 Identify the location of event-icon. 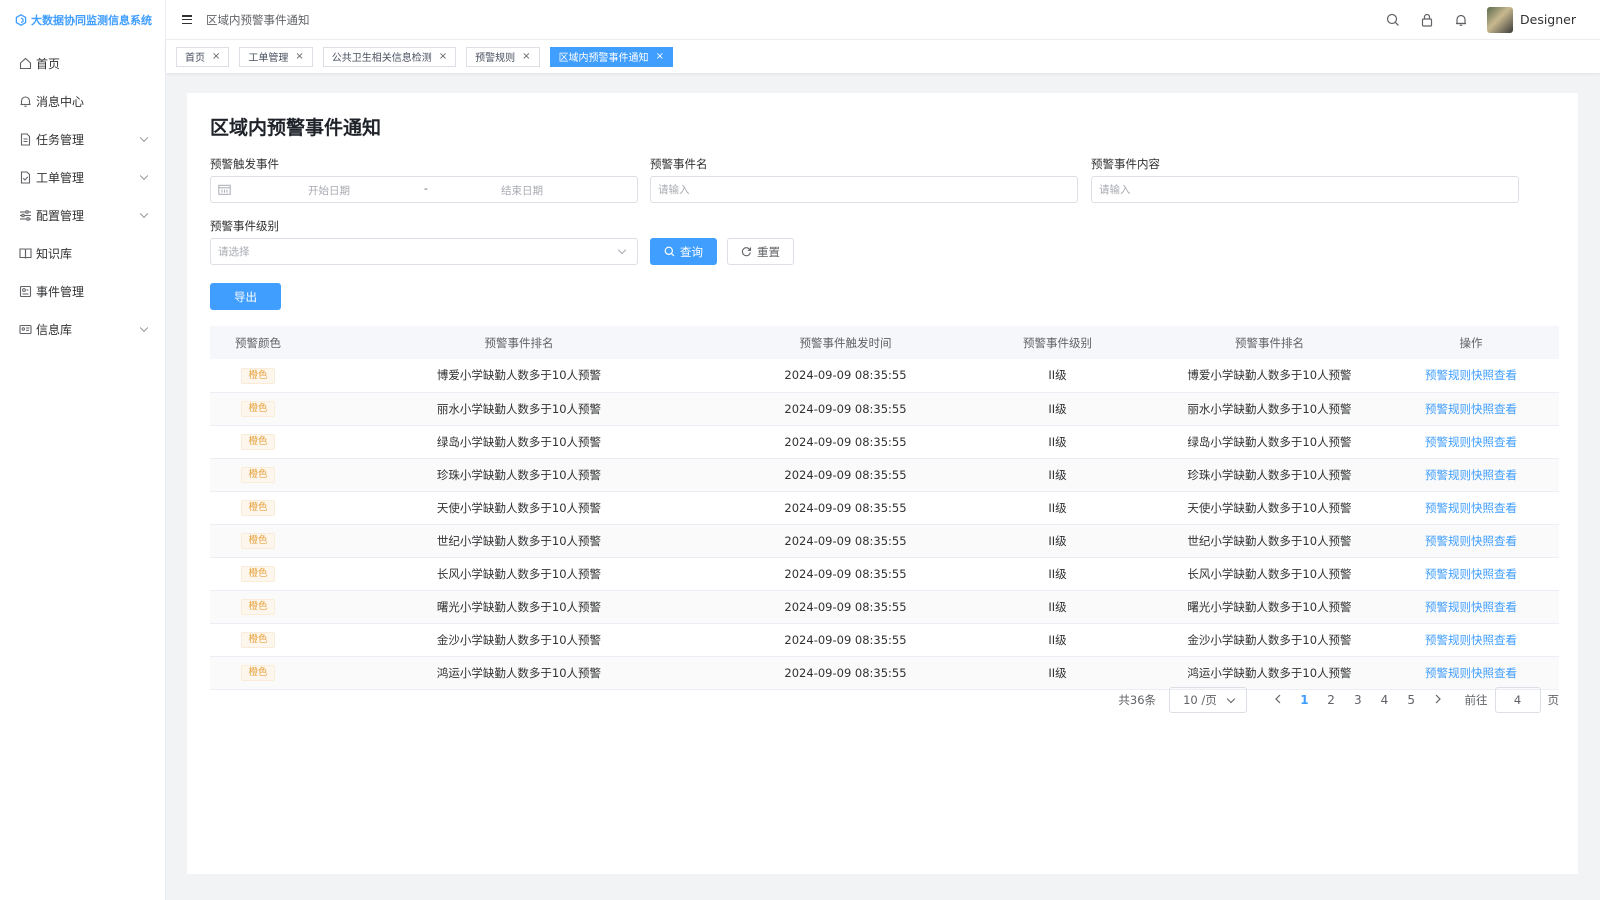
(25, 291).